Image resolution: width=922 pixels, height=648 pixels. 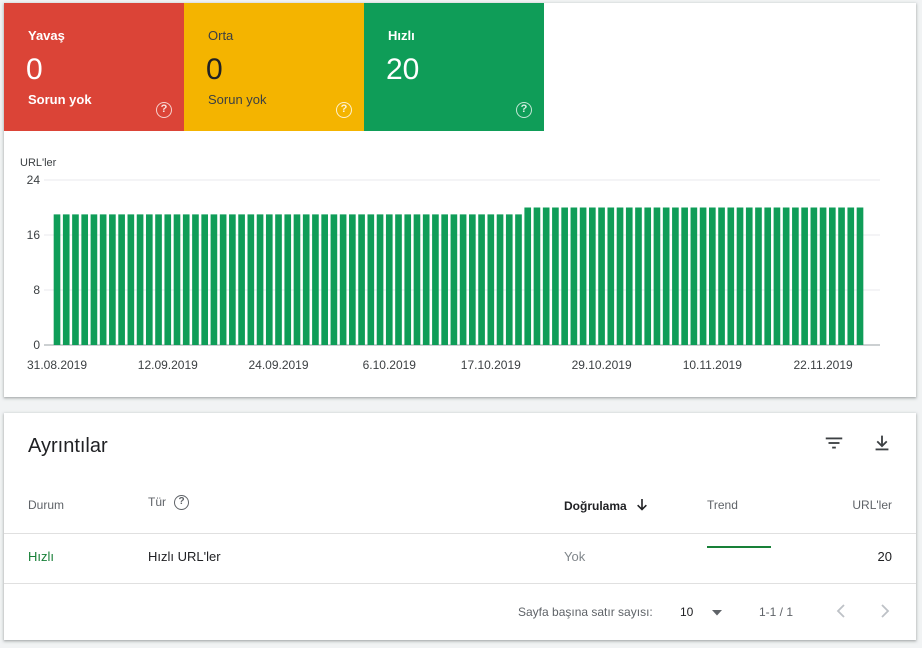 What do you see at coordinates (606, 505) in the screenshot?
I see `column-header-validation: Doğrulama` at bounding box center [606, 505].